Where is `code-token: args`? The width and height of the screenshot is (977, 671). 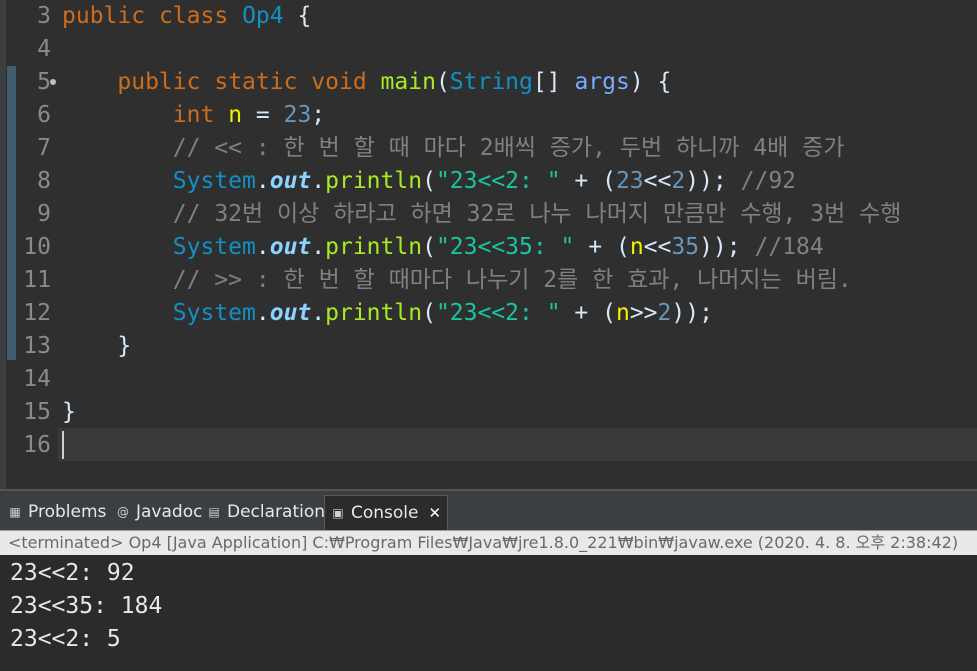 code-token: args is located at coordinates (602, 82).